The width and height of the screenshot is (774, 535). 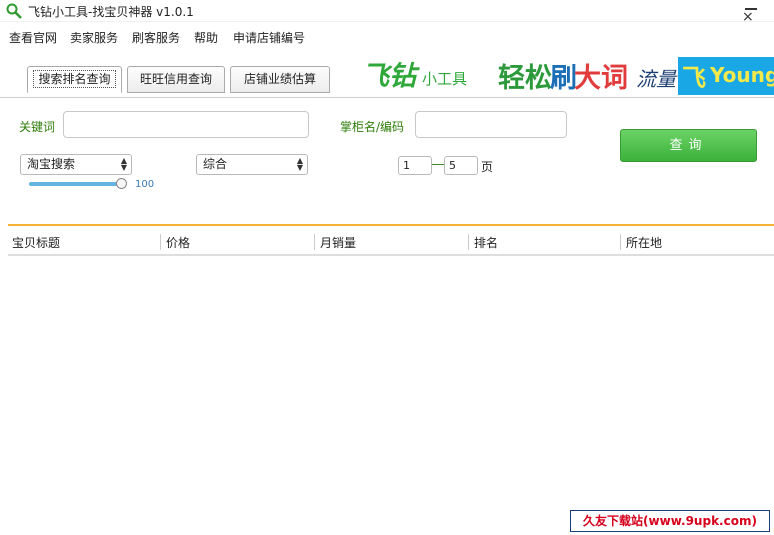 I want to click on tab-search-ranking-label: 搜索排名查询, so click(x=74, y=79).